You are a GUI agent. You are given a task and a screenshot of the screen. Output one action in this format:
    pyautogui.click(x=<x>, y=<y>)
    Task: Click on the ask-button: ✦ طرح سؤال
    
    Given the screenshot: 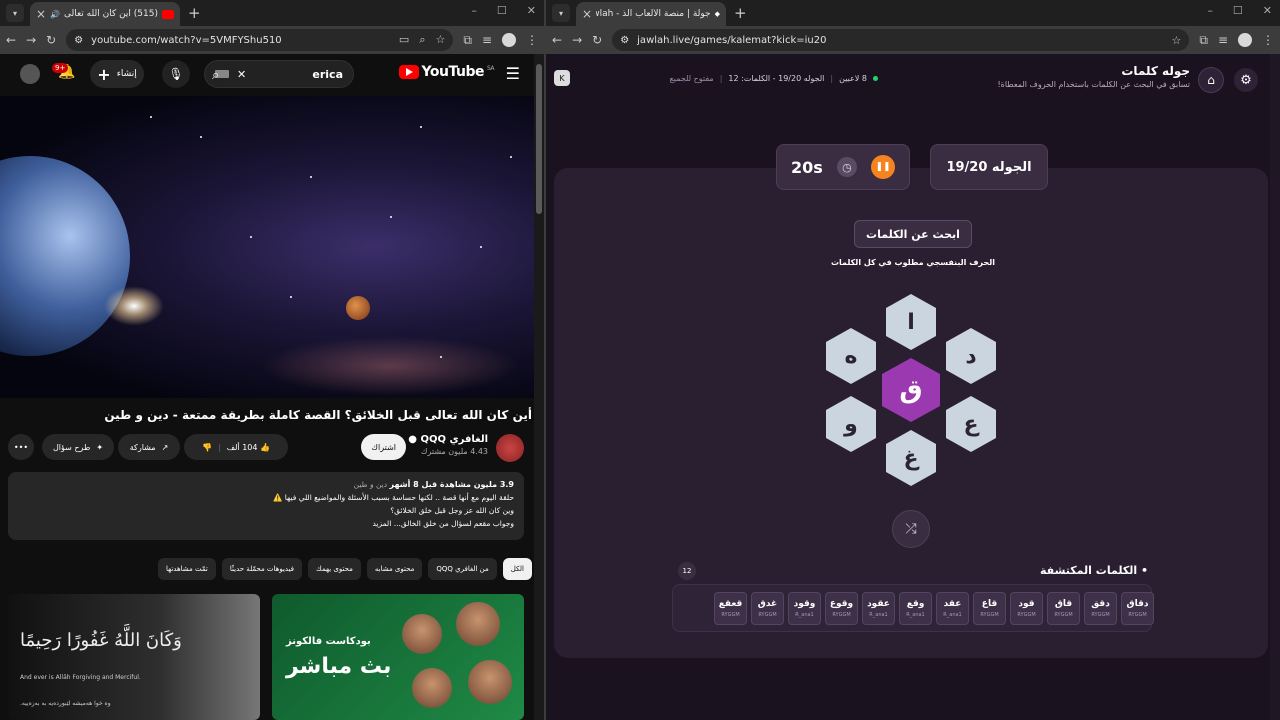 What is the action you would take?
    pyautogui.click(x=78, y=447)
    